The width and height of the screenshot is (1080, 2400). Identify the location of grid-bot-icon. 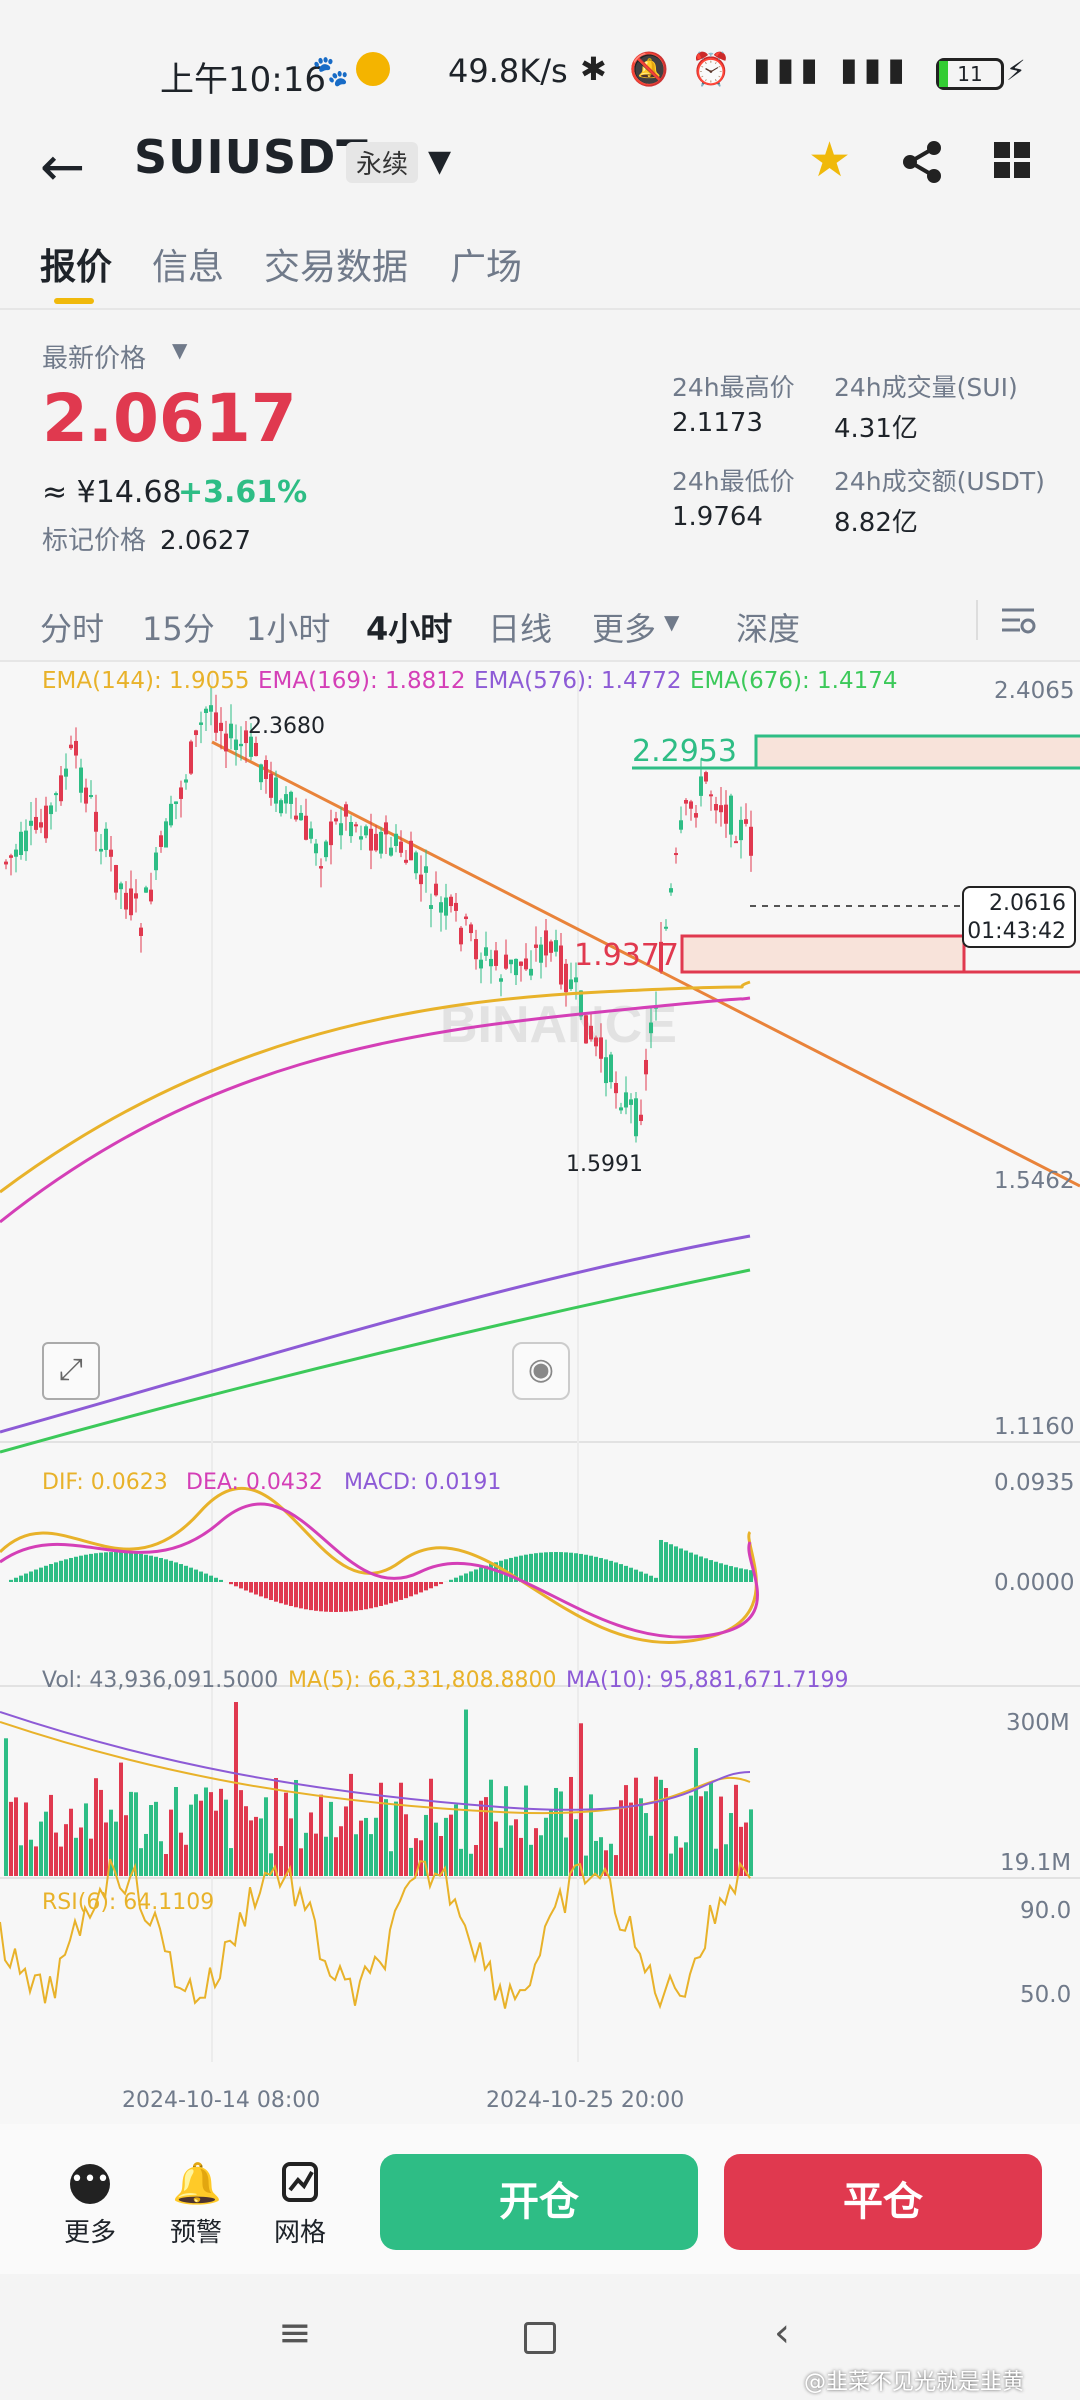
(300, 2182).